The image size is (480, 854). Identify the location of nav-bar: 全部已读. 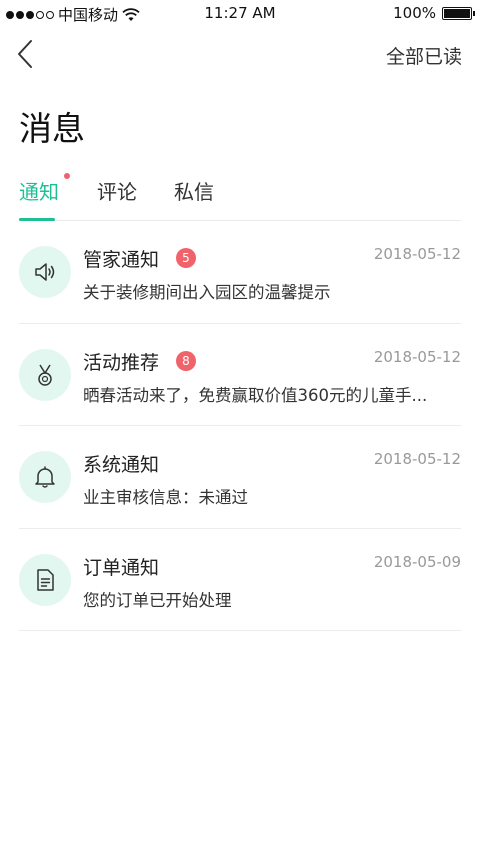
(240, 54).